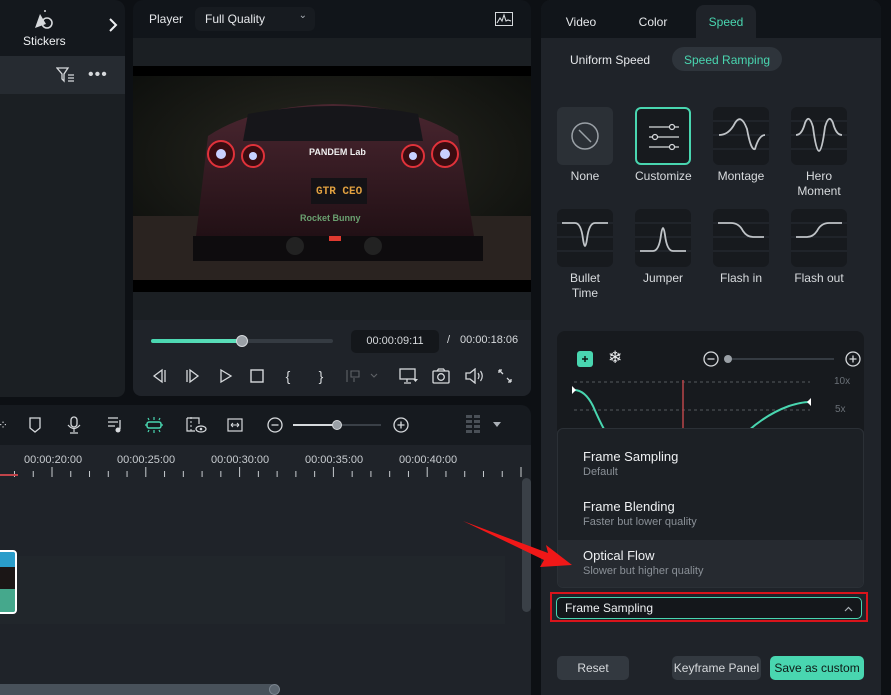  What do you see at coordinates (710, 563) in the screenshot?
I see `option-optical-flow: Optical Flow Slower but higher quality` at bounding box center [710, 563].